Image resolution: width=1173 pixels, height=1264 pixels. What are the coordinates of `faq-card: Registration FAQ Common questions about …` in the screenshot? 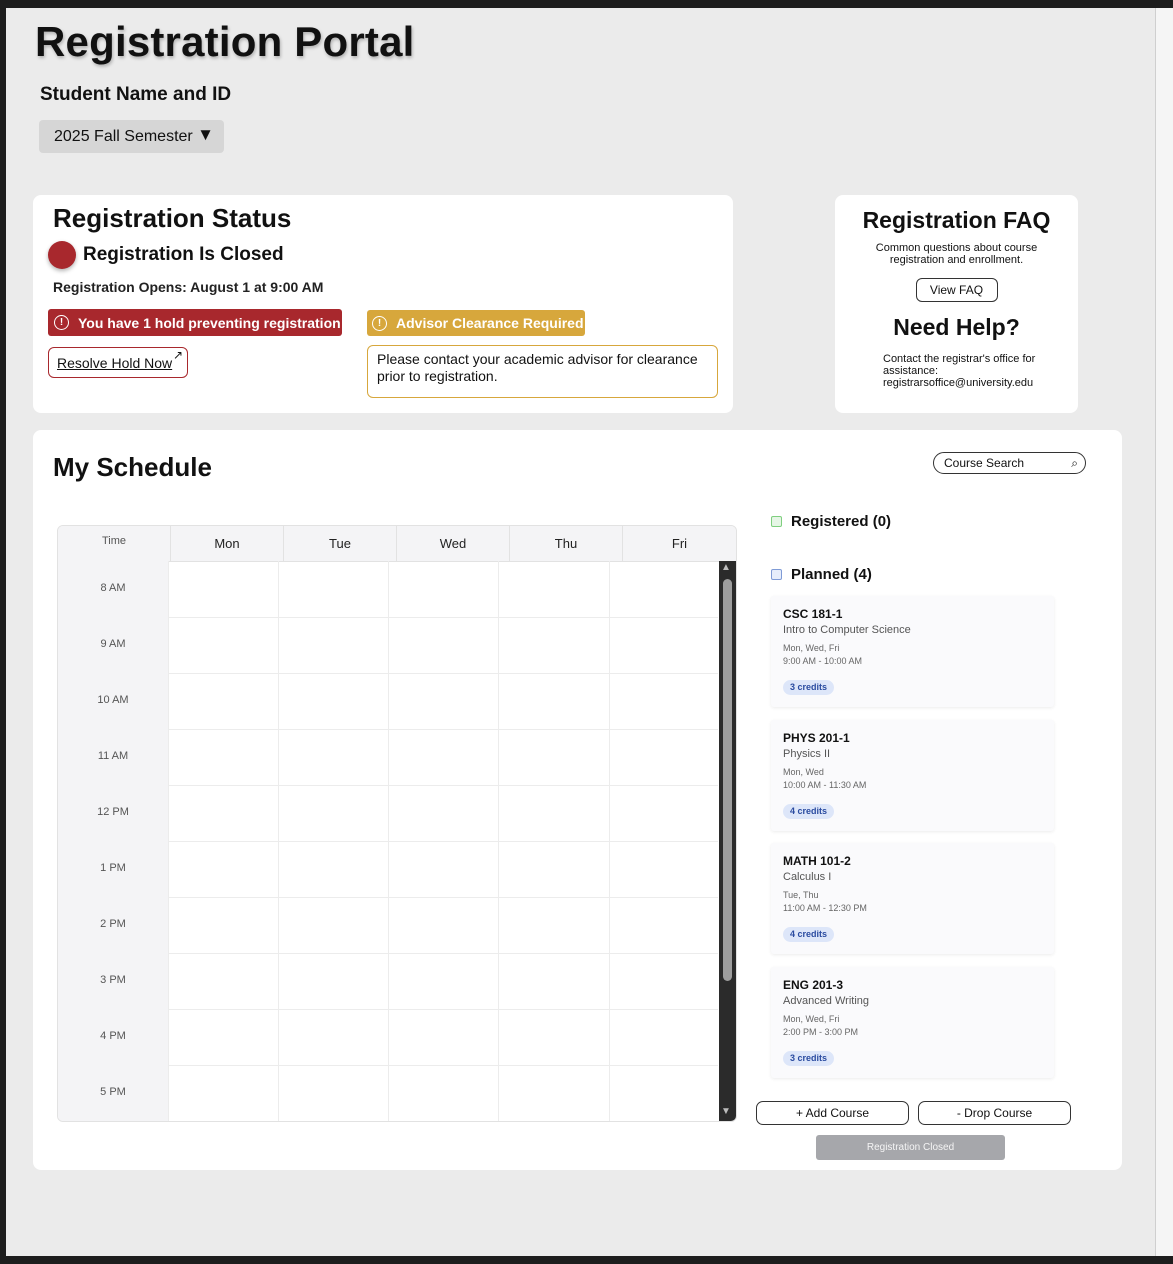 It's located at (956, 304).